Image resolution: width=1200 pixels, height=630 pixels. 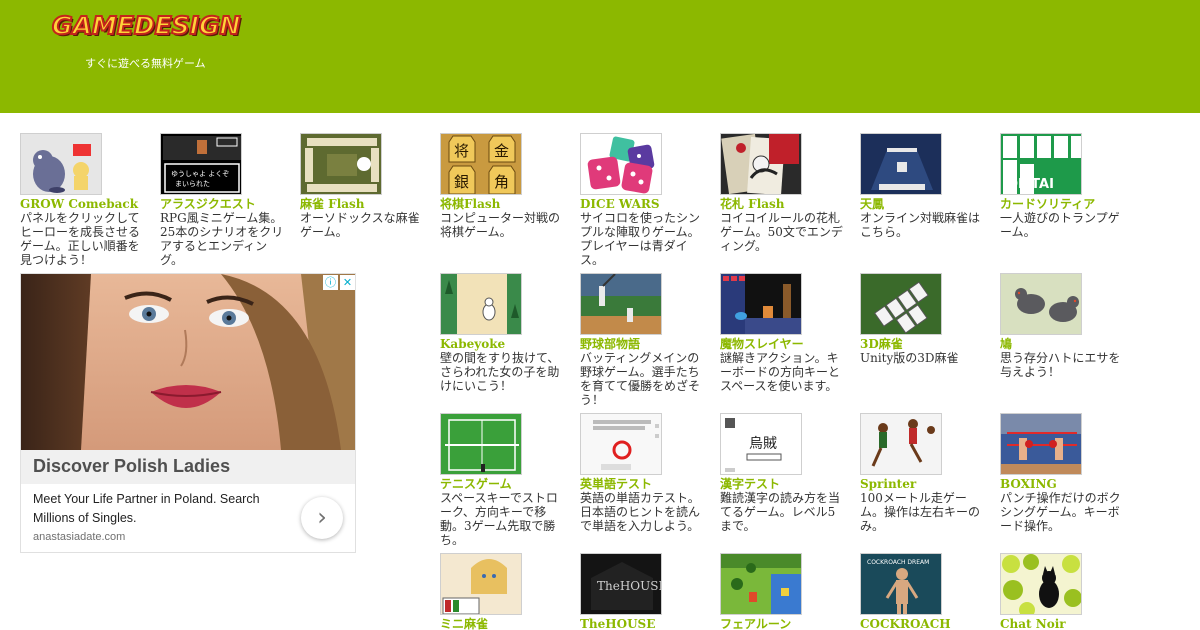 What do you see at coordinates (621, 164) in the screenshot?
I see `game-thumbnail-dice-wars` at bounding box center [621, 164].